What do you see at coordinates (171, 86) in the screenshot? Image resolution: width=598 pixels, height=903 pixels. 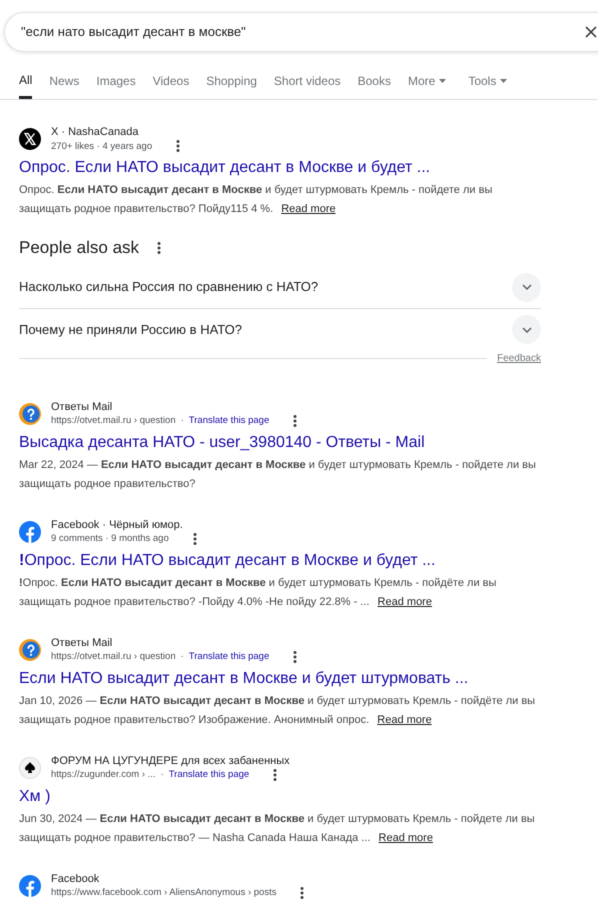 I see `search-tab: Videos` at bounding box center [171, 86].